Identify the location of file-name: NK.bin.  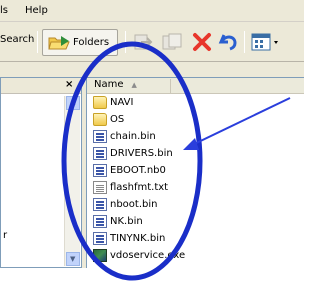
(126, 221).